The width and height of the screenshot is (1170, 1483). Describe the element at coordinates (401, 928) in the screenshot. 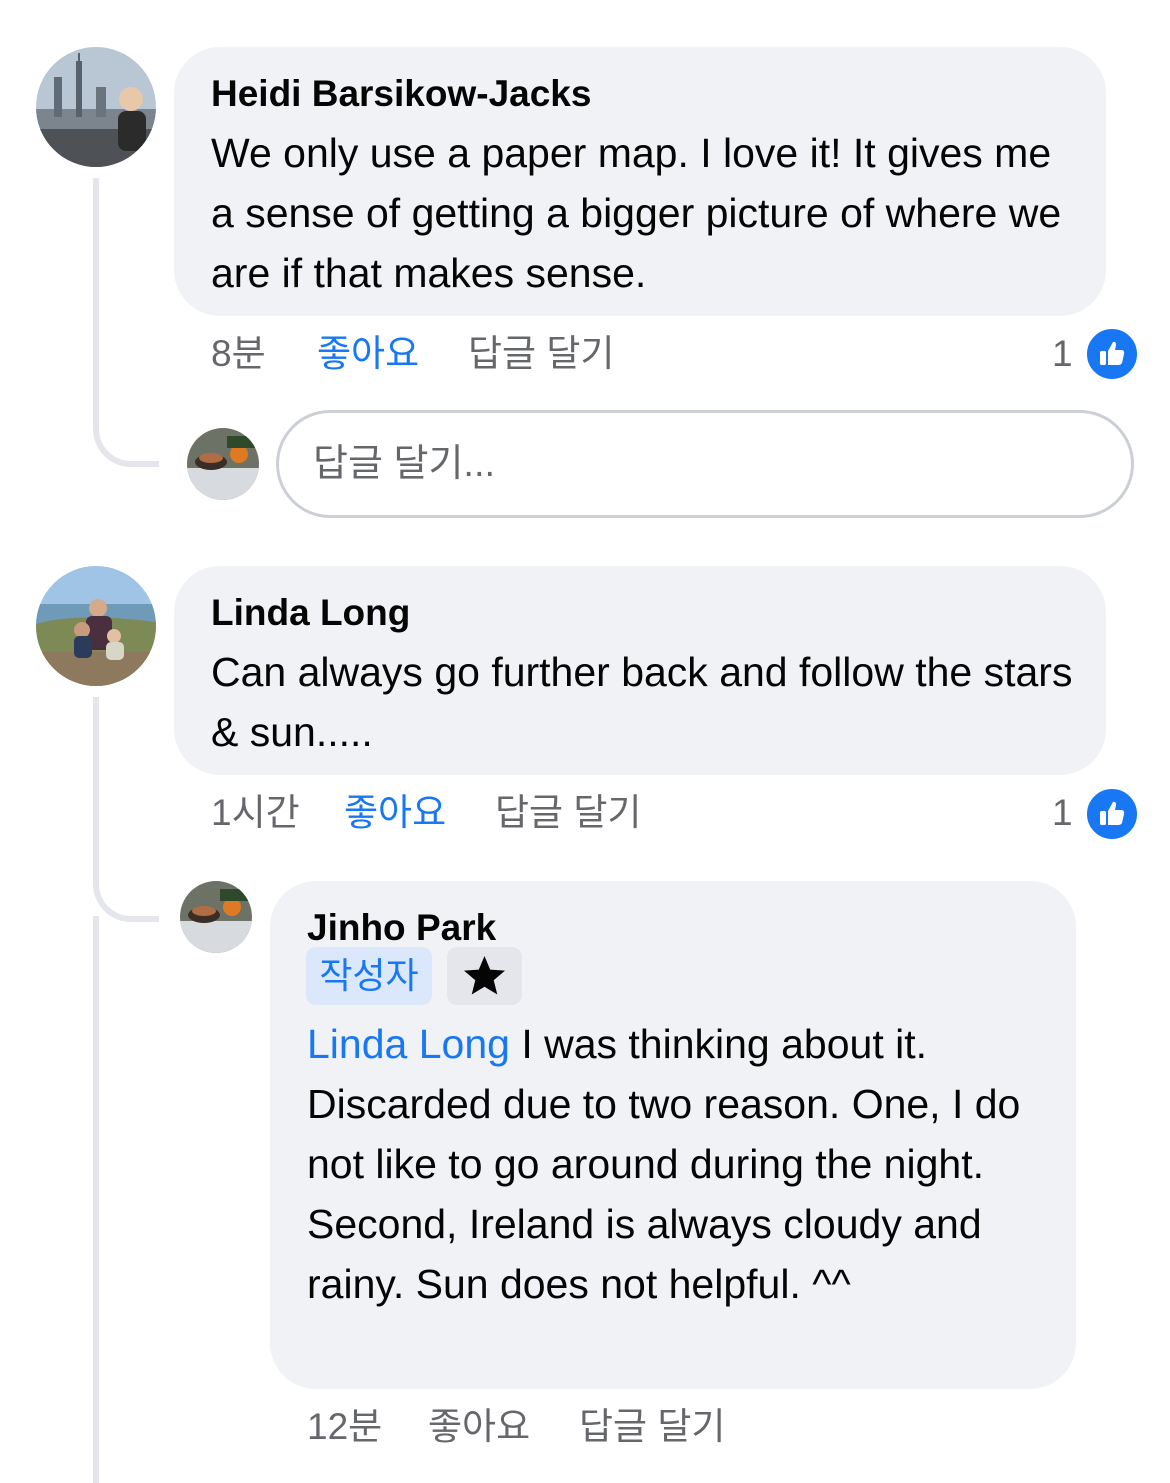

I see `reply-author: Jinho Park` at that location.